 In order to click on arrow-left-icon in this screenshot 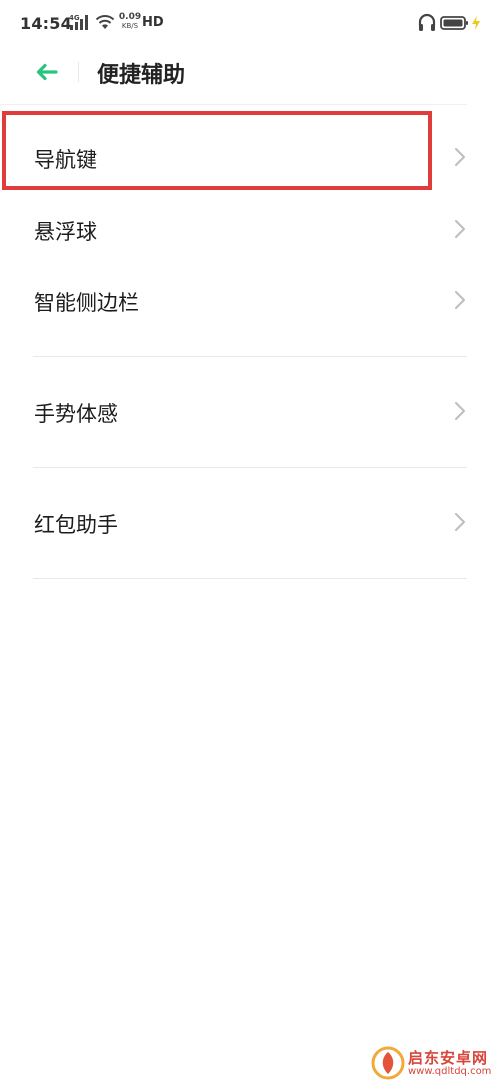, I will do `click(47, 72)`.